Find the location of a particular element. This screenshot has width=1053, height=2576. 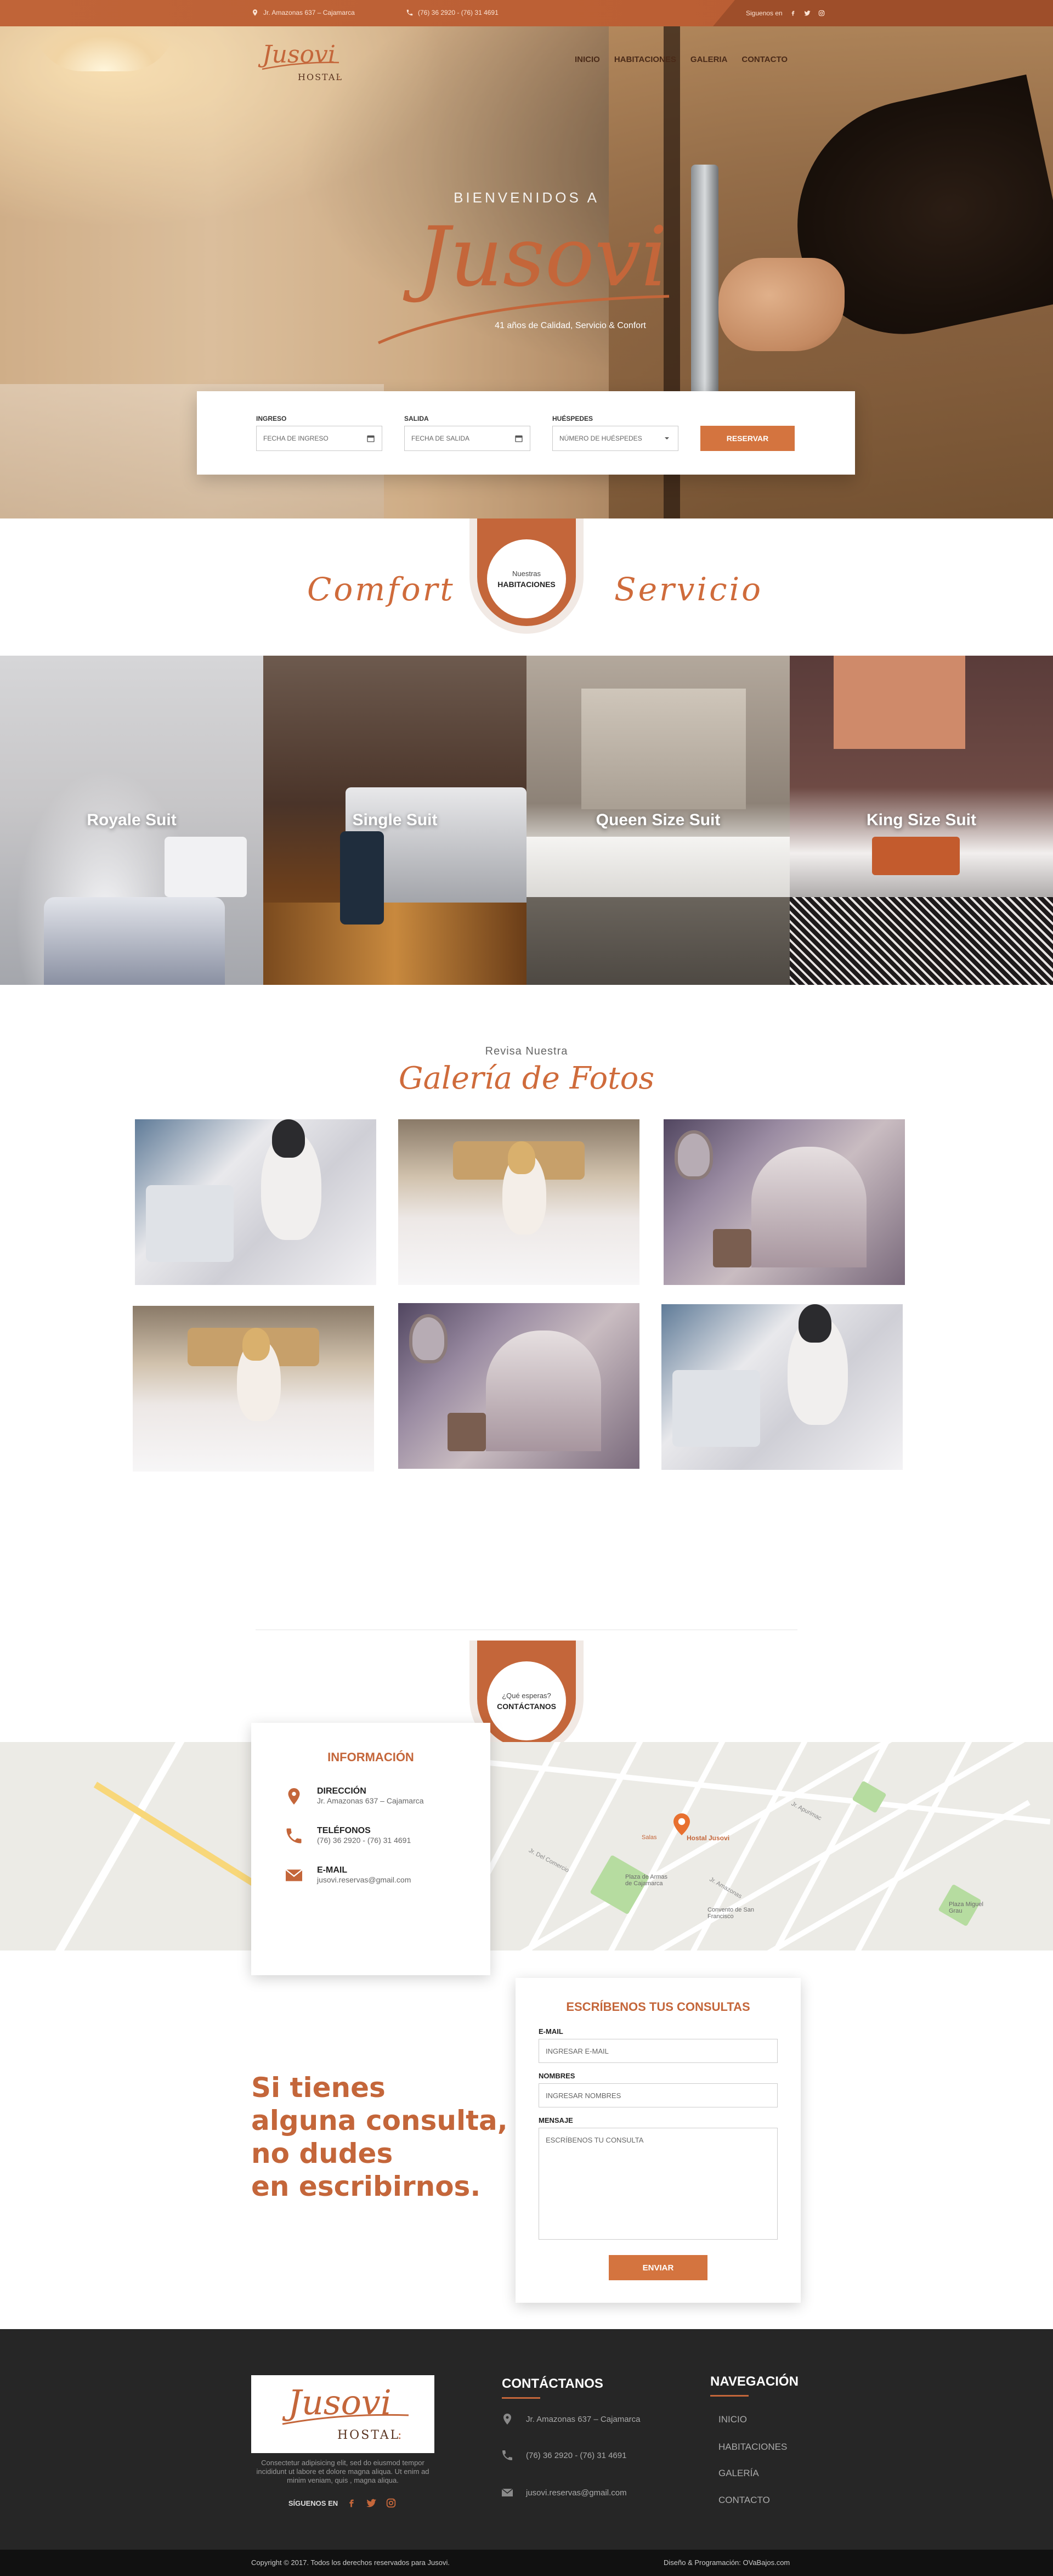

credits: Diseño & Programación: OVaBajos.com is located at coordinates (727, 2563).